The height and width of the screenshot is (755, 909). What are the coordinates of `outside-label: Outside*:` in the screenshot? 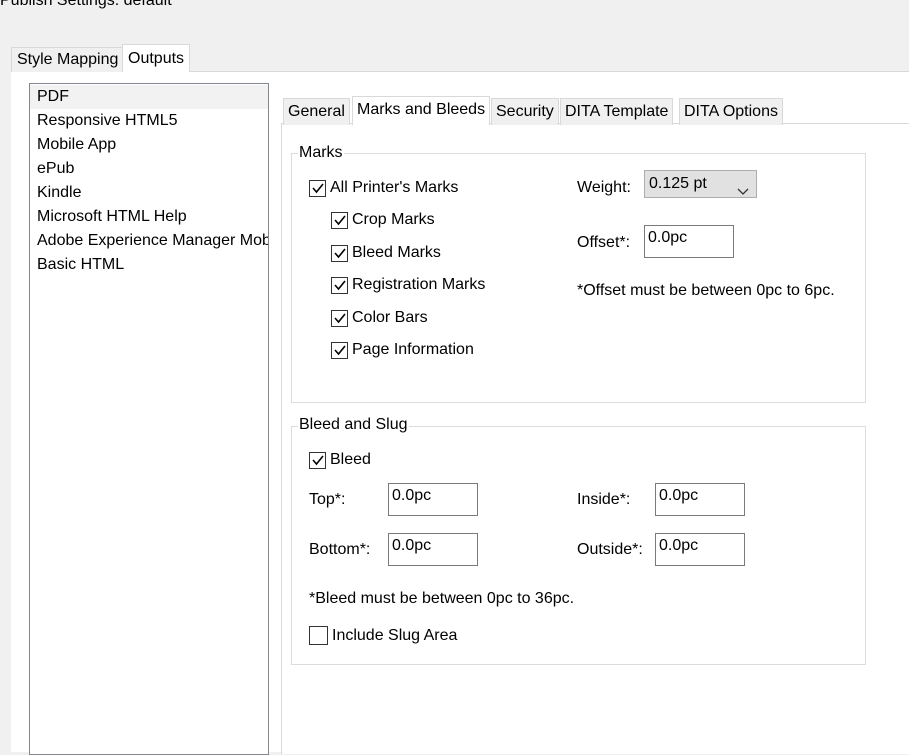 It's located at (610, 549).